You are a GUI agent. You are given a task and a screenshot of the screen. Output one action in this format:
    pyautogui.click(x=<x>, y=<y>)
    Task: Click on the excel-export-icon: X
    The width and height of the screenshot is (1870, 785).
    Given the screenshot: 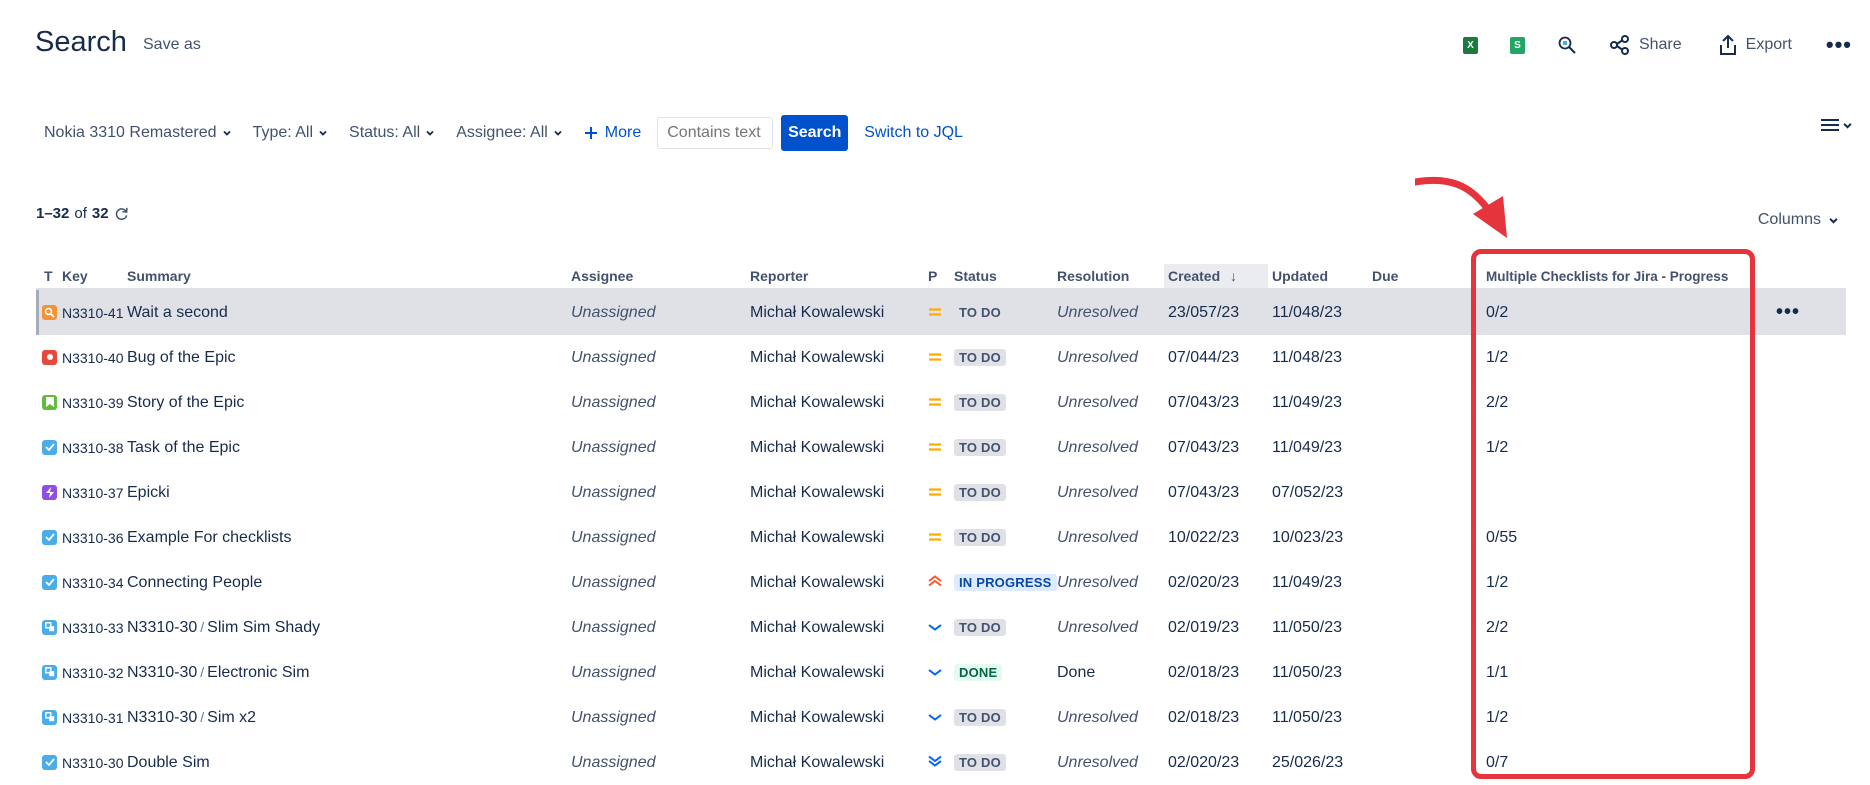 What is the action you would take?
    pyautogui.click(x=1470, y=45)
    